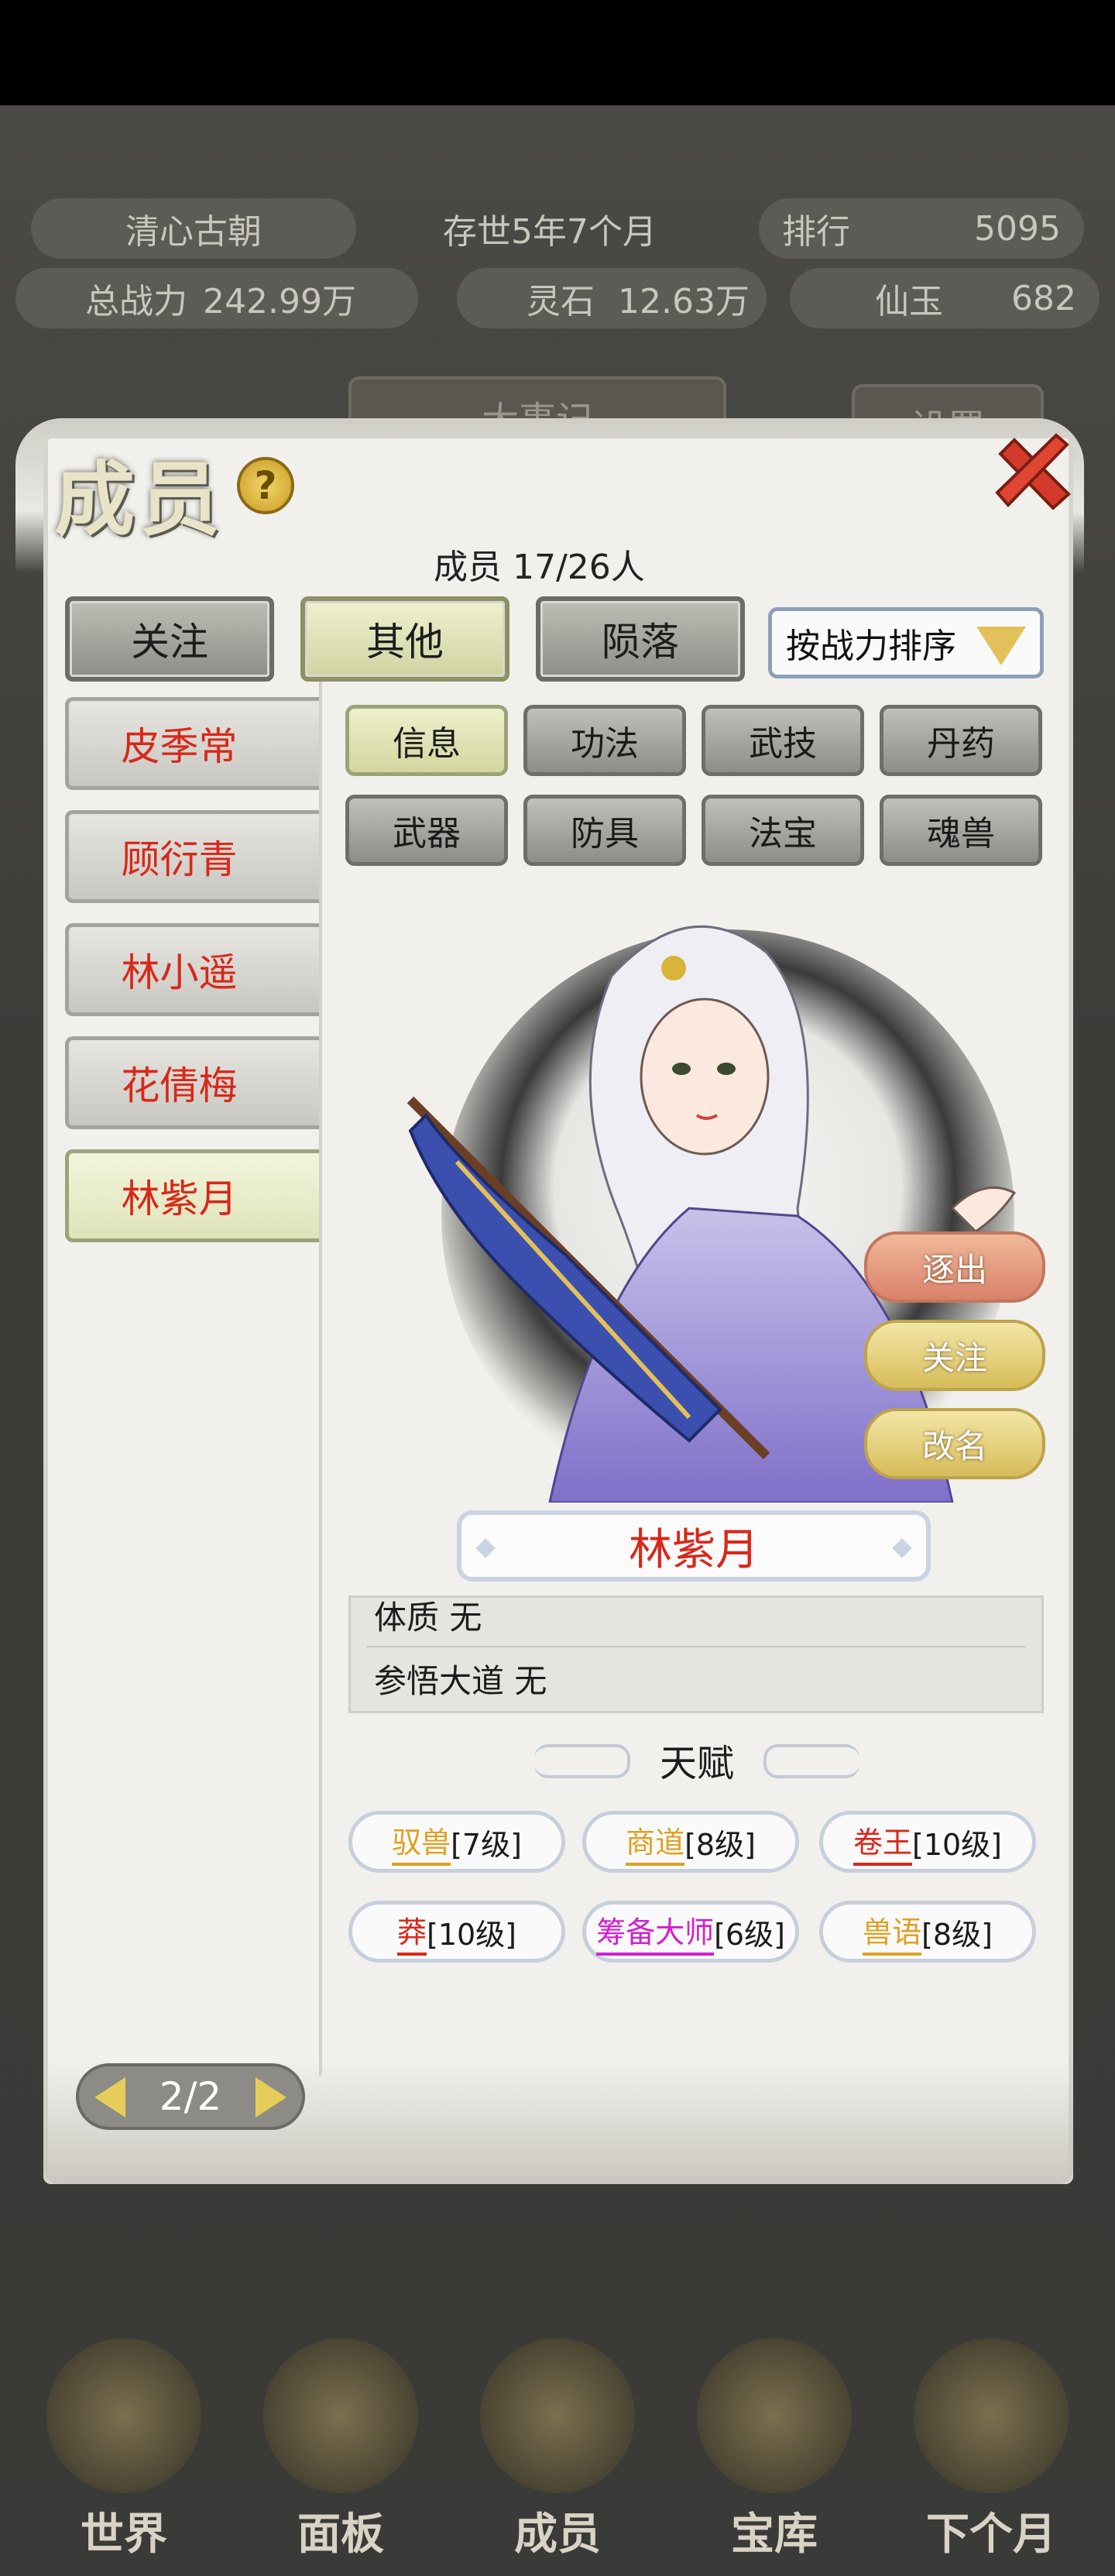 This screenshot has width=1115, height=2576. Describe the element at coordinates (456, 1932) in the screenshot. I see `talent-badge: 莽 [10级]` at that location.